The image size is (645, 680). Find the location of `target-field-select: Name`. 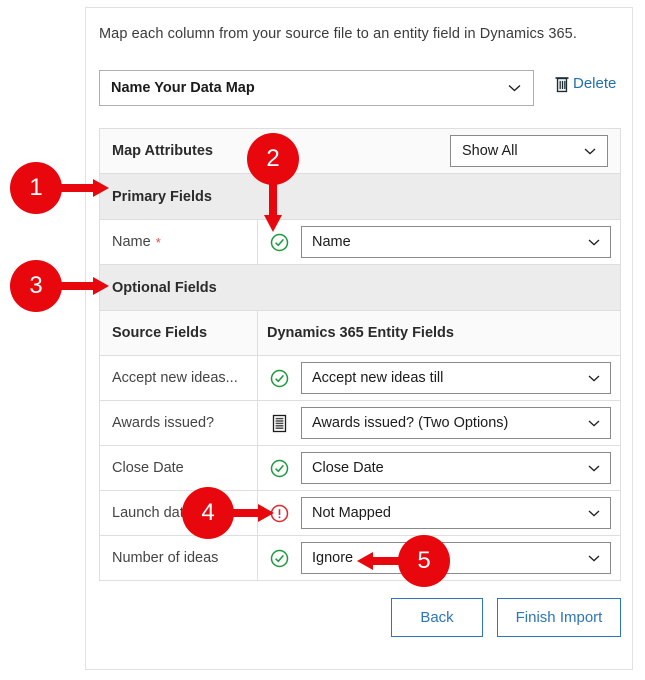

target-field-select: Name is located at coordinates (456, 242).